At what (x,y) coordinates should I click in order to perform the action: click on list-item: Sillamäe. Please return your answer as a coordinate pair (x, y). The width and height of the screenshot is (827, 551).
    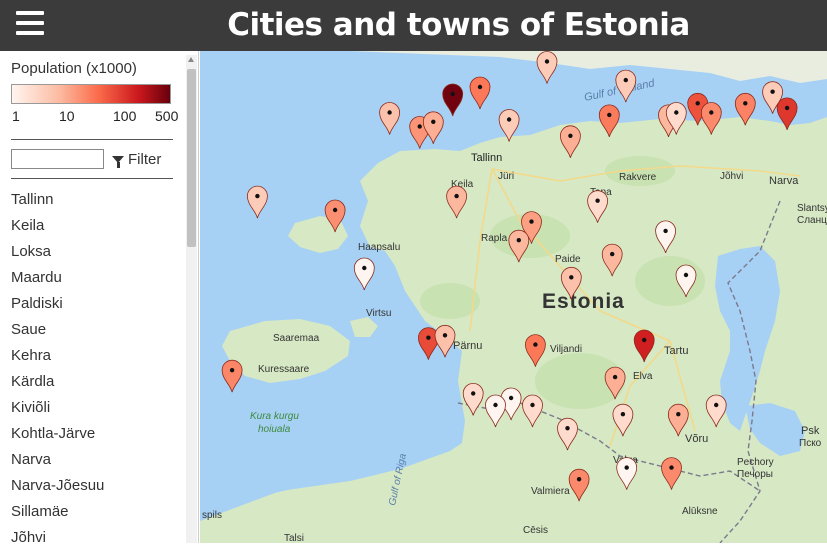
    Looking at the image, I should click on (96, 512).